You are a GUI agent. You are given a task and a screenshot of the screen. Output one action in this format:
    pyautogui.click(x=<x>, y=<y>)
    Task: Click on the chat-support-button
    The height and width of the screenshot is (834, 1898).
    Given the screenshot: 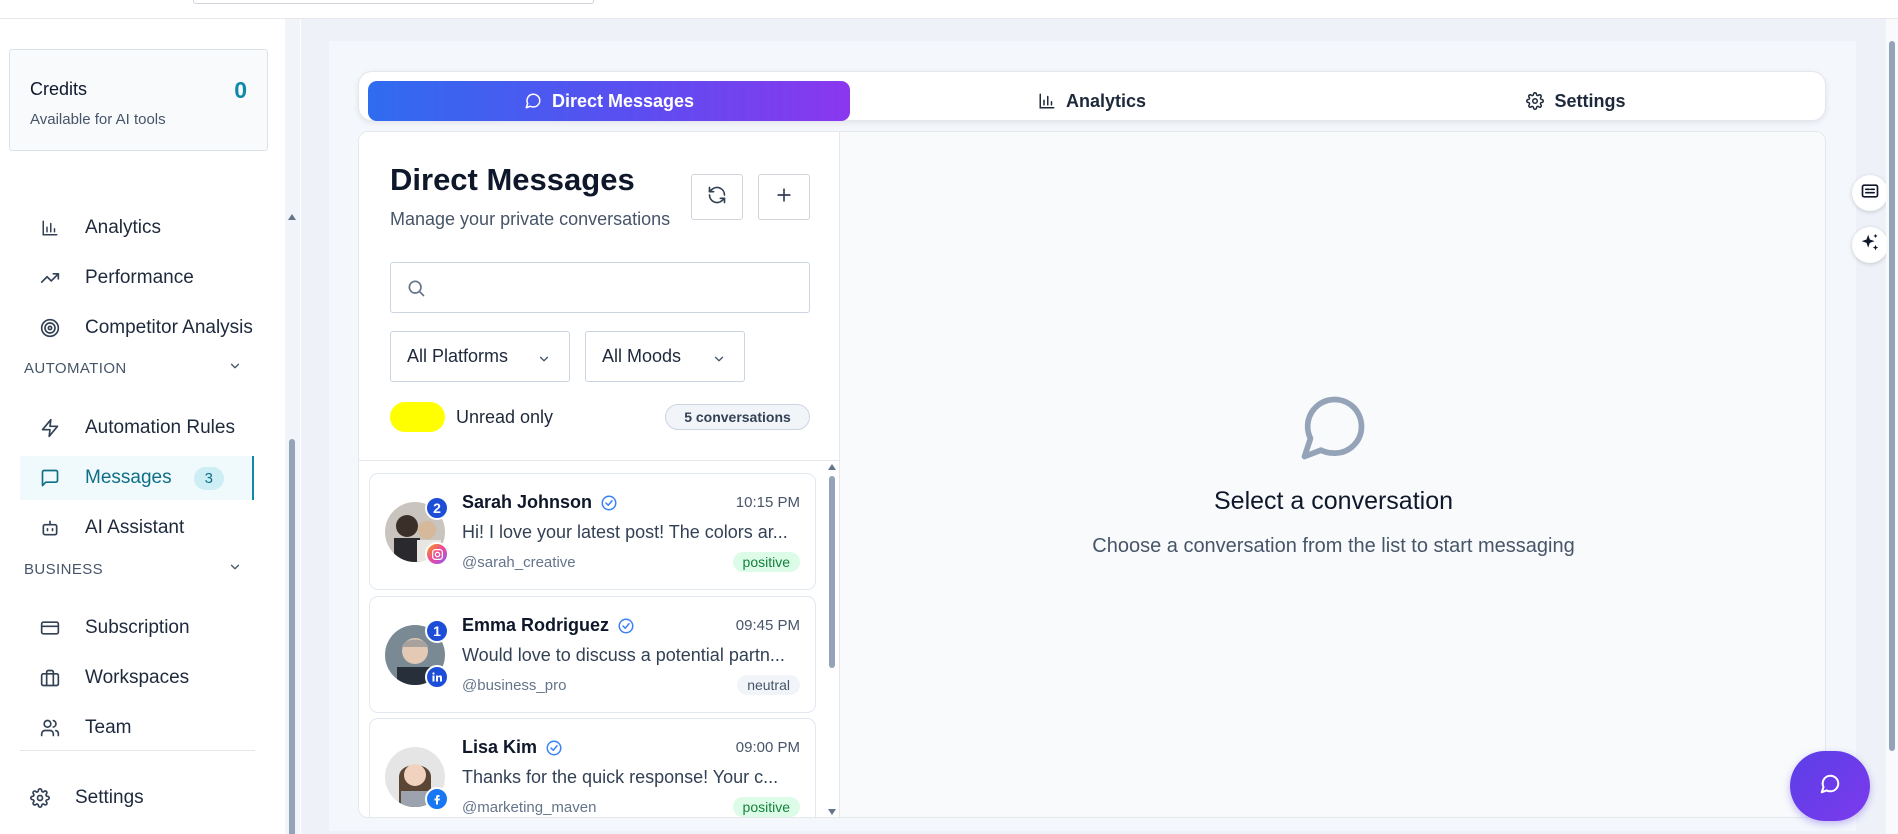 What is the action you would take?
    pyautogui.click(x=1830, y=786)
    